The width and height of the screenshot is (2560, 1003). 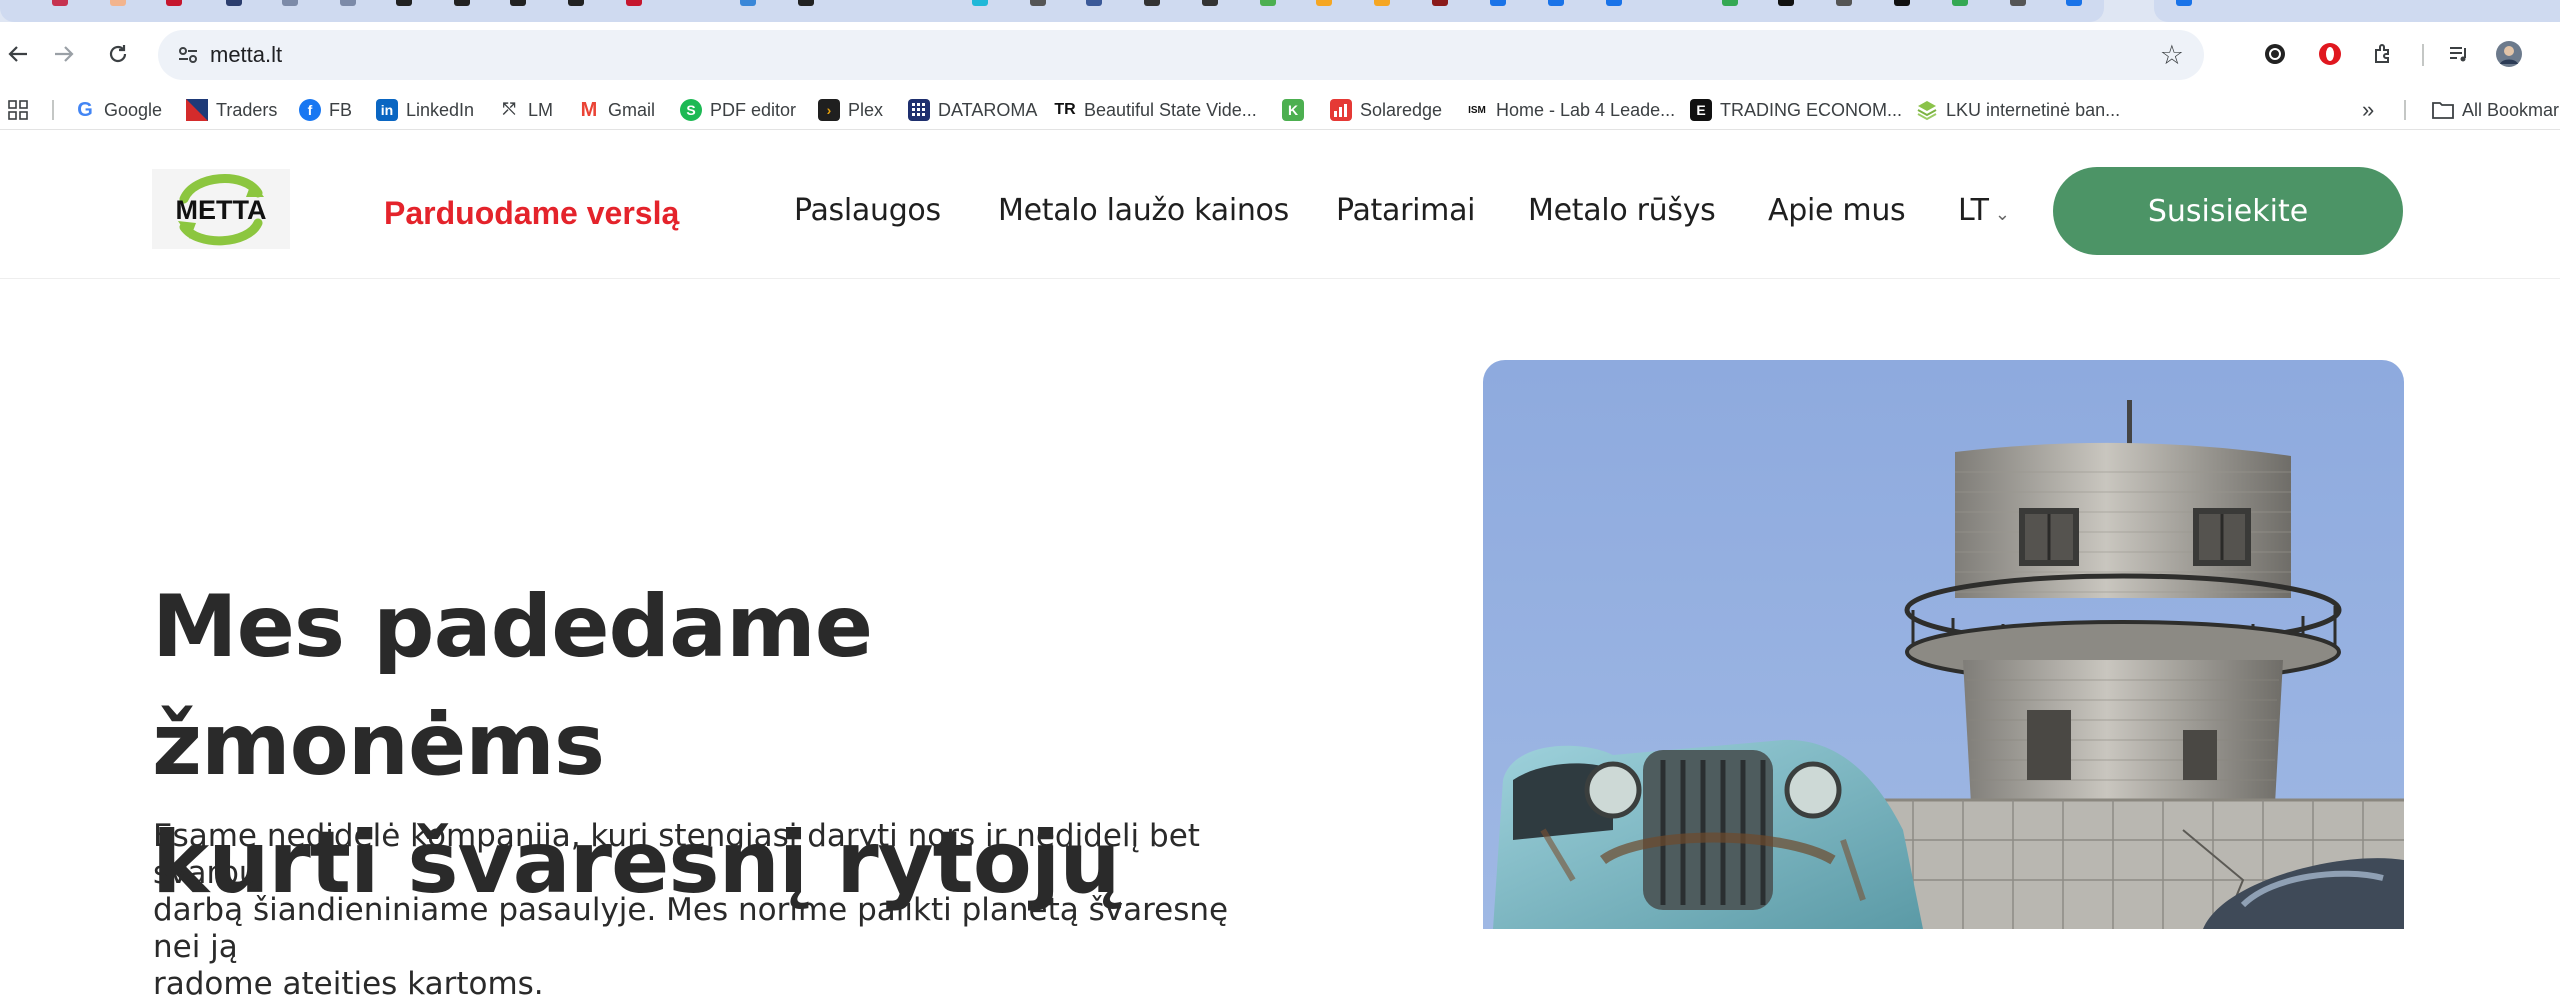 What do you see at coordinates (632, 109) in the screenshot?
I see `bookmark-label: Gmail` at bounding box center [632, 109].